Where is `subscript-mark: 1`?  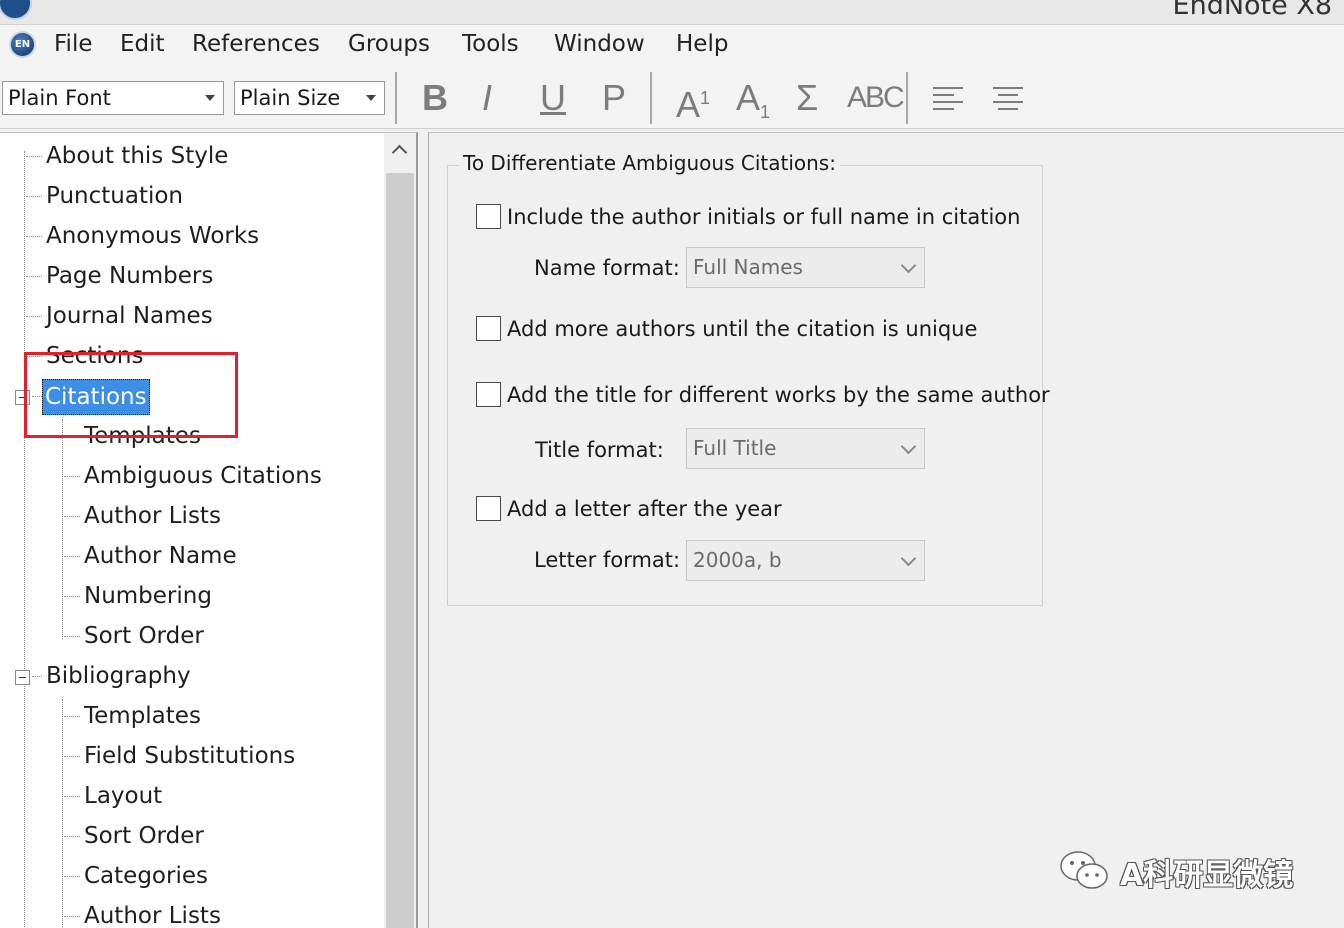
subscript-mark: 1 is located at coordinates (765, 112).